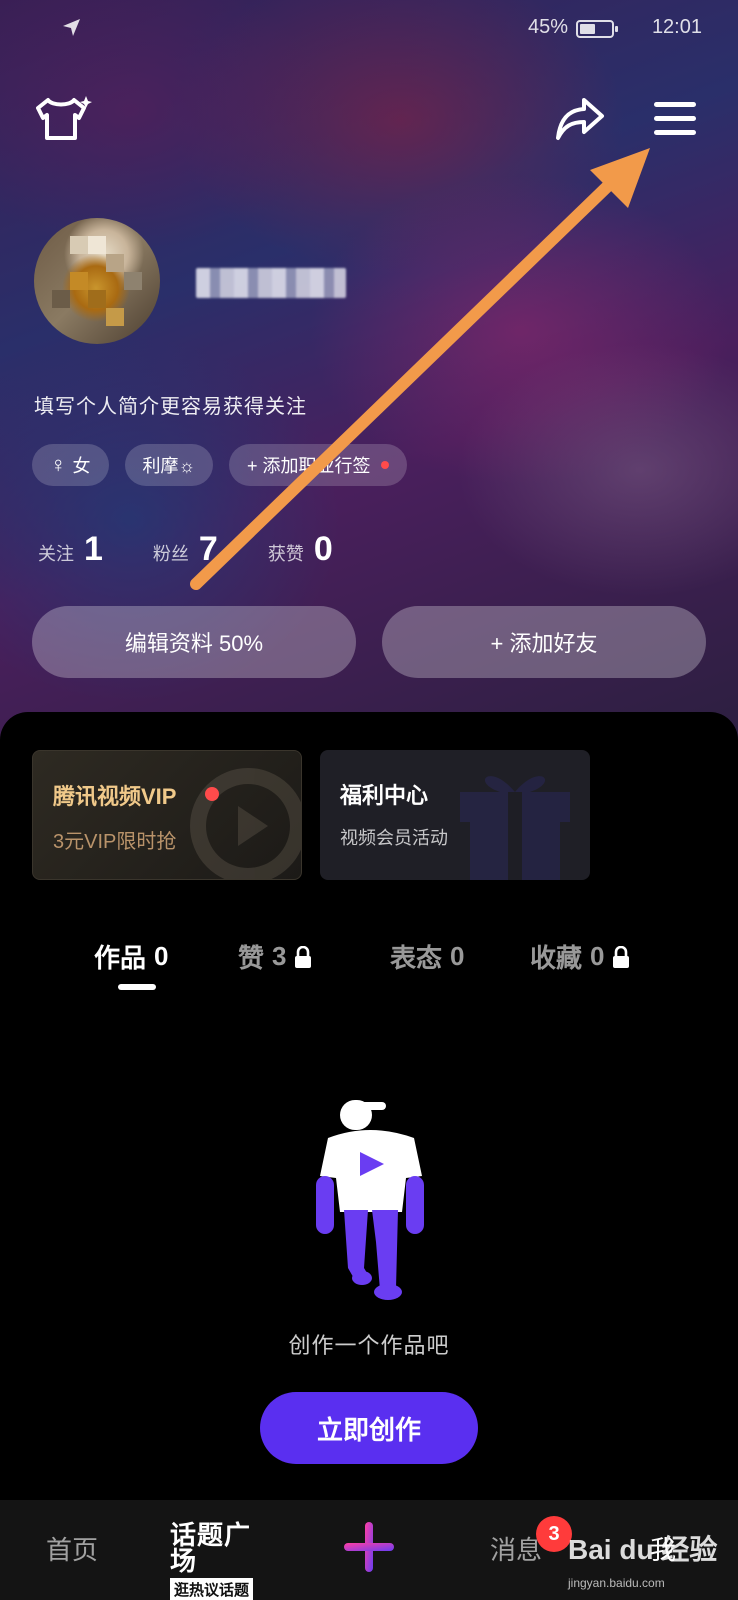 Image resolution: width=738 pixels, height=1600 pixels. I want to click on add-profession-label: + 添加职业行签, so click(309, 466).